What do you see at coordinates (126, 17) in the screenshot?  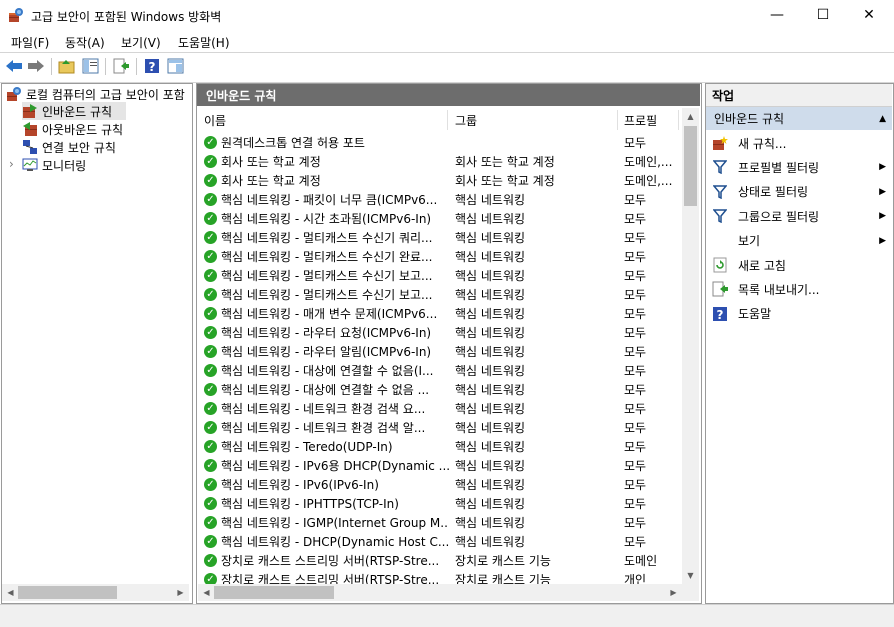 I see `window-title: 고급 보안이 포함된 Windows 방화벽` at bounding box center [126, 17].